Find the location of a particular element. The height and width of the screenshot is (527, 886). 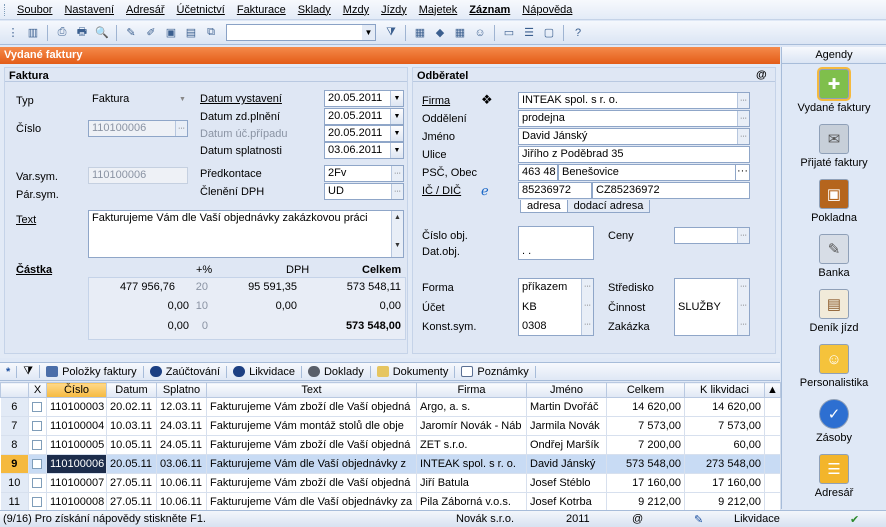

cell-jmeno: Josef Stéblo is located at coordinates (566, 483).